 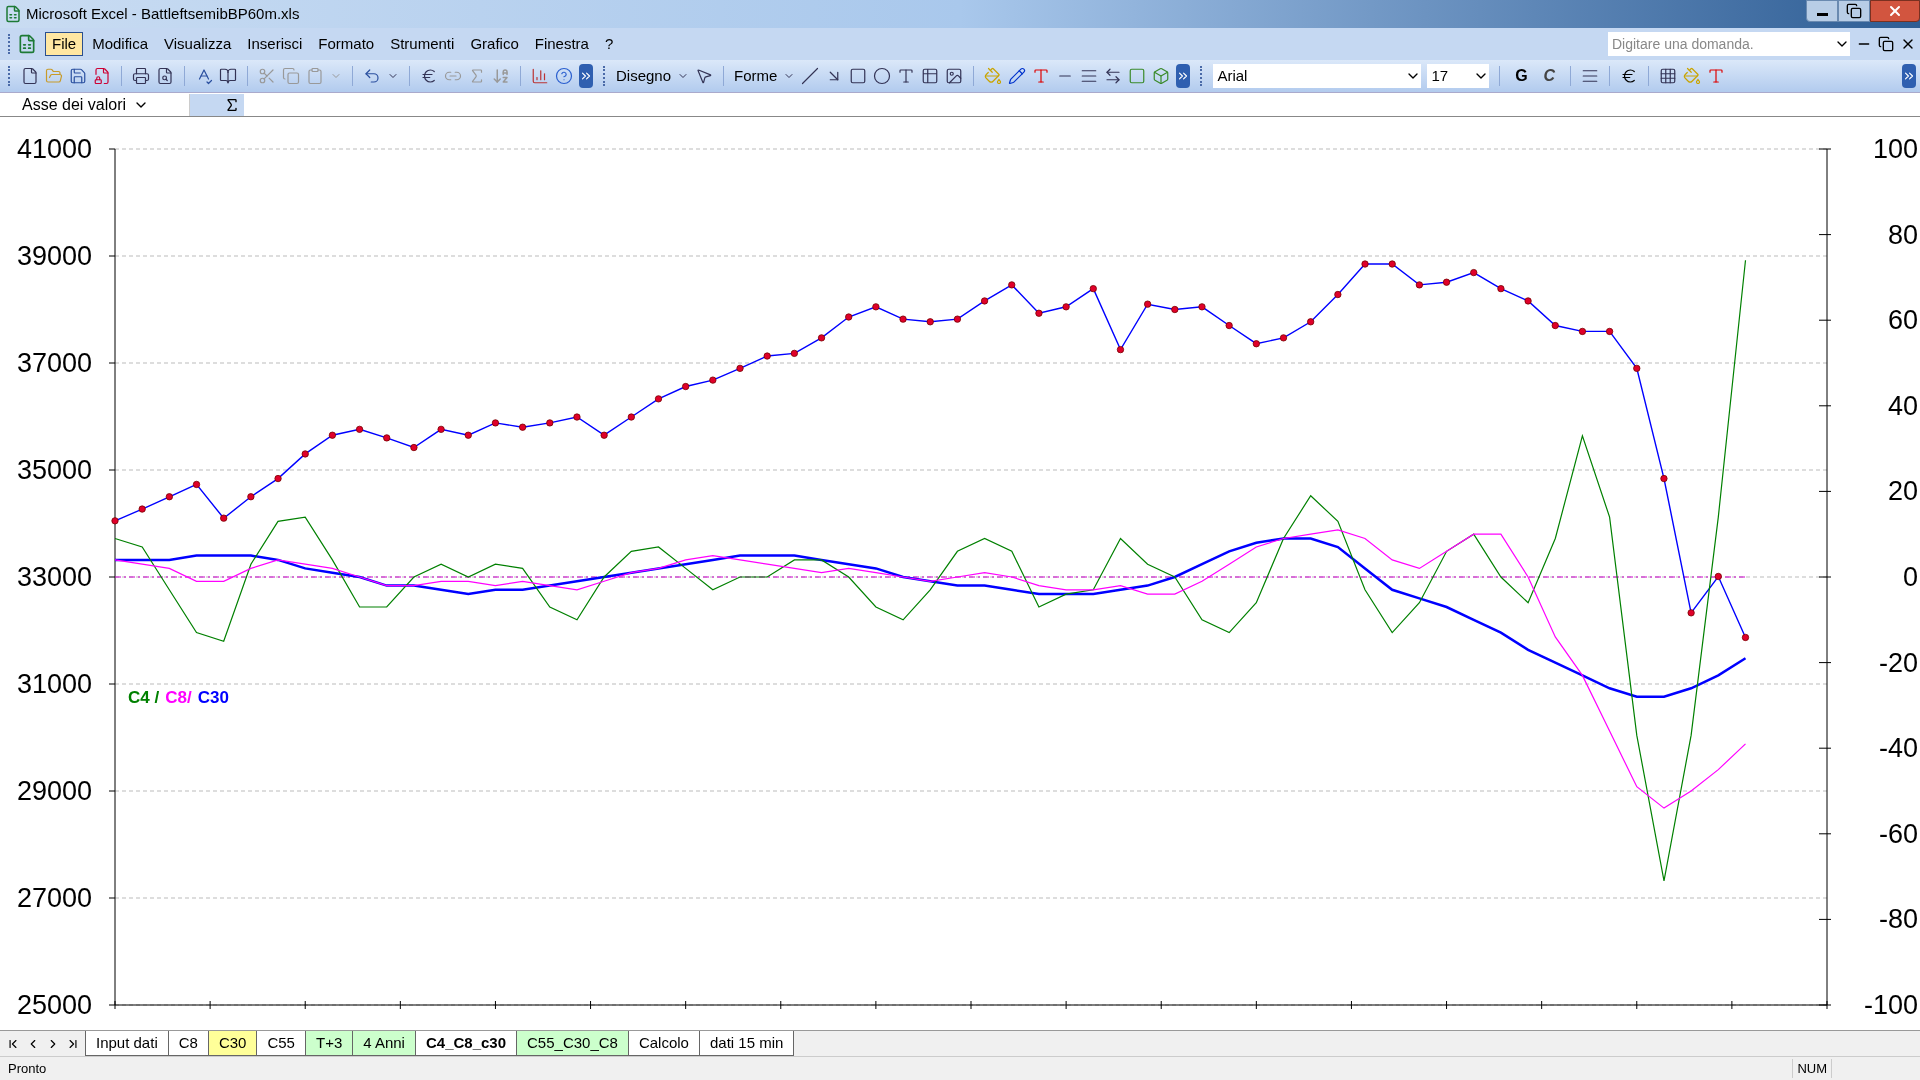 What do you see at coordinates (756, 76) in the screenshot?
I see `shapes-menu: Forme` at bounding box center [756, 76].